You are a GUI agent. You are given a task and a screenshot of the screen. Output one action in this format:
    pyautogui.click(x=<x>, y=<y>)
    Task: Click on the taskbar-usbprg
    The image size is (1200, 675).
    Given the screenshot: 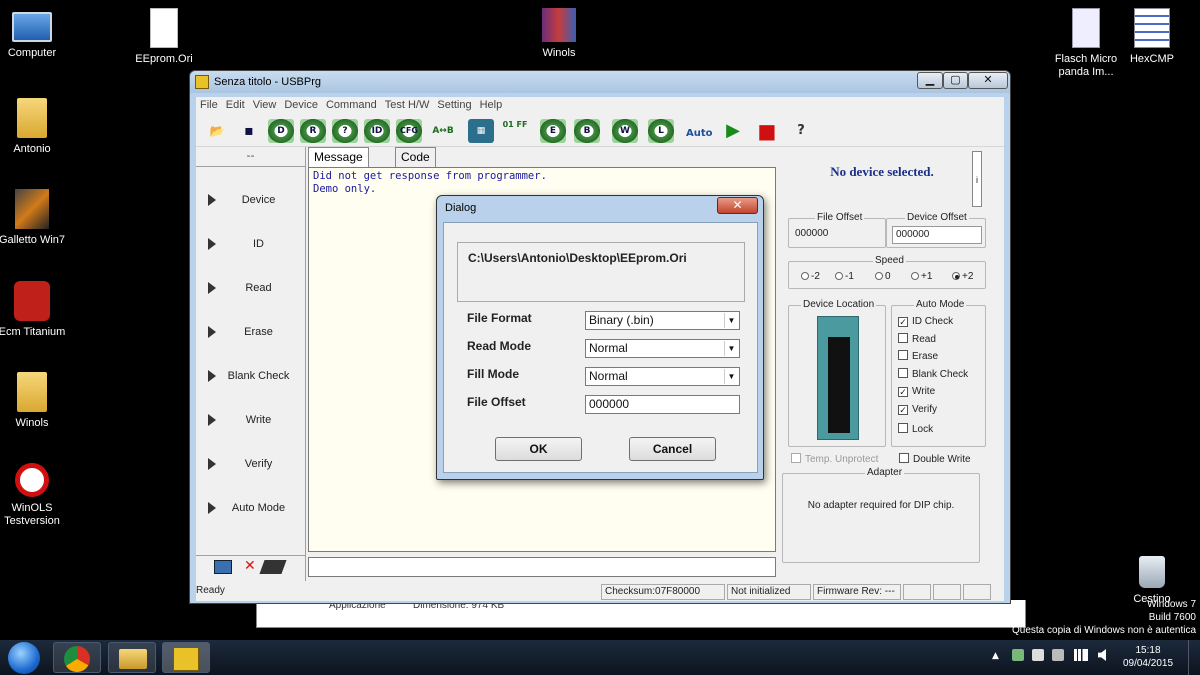 What is the action you would take?
    pyautogui.click(x=186, y=657)
    